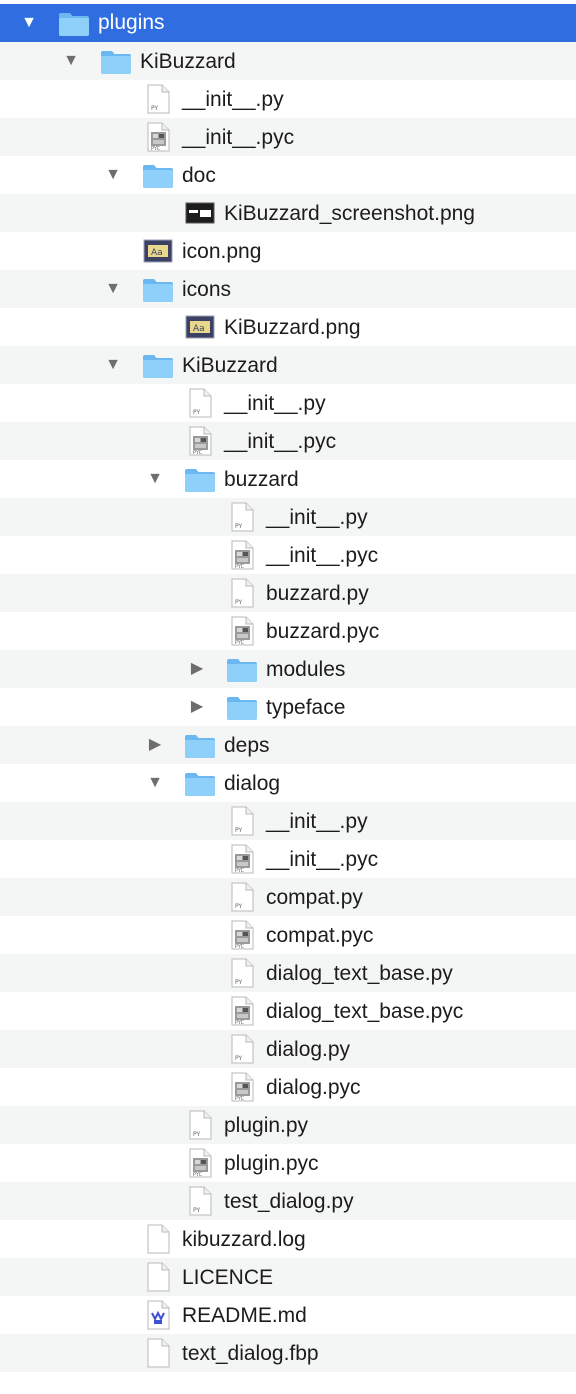  I want to click on file-row: PY buzzard.py, so click(288, 593).